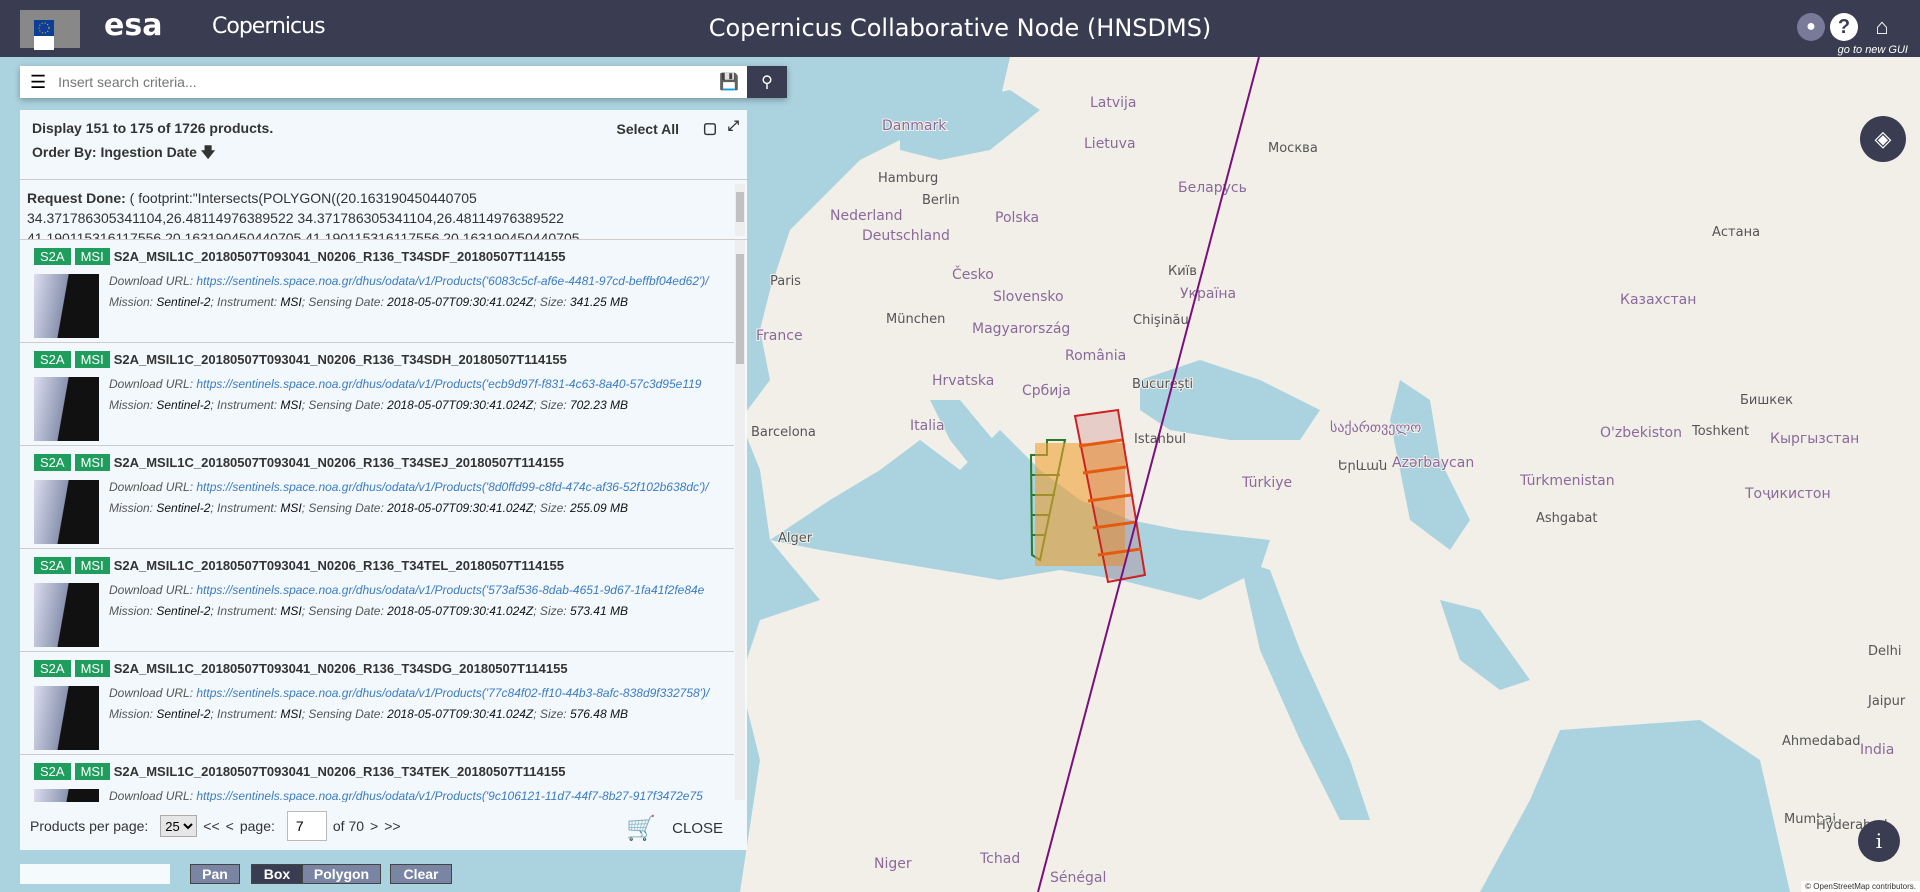 The width and height of the screenshot is (1920, 892). Describe the element at coordinates (230, 826) in the screenshot. I see `prev-page-button: <` at that location.